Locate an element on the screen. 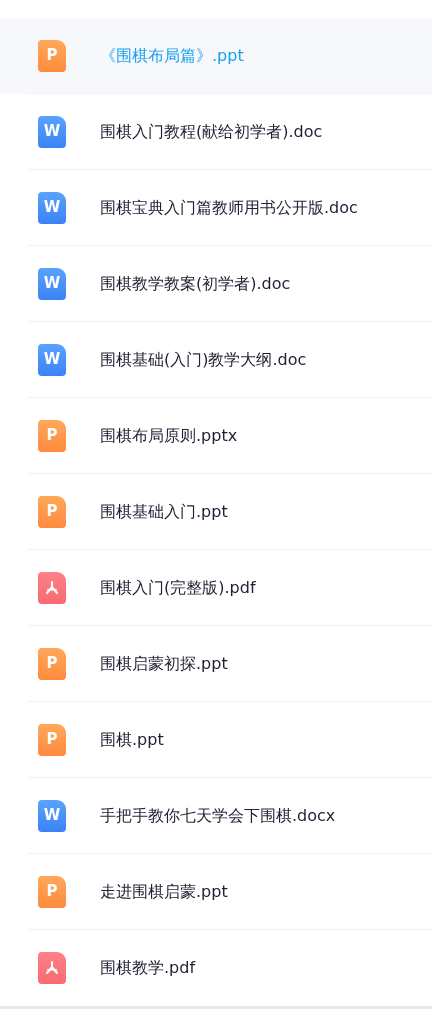 The width and height of the screenshot is (432, 1009). file-name: 走进围棋启蒙.ppt is located at coordinates (164, 891).